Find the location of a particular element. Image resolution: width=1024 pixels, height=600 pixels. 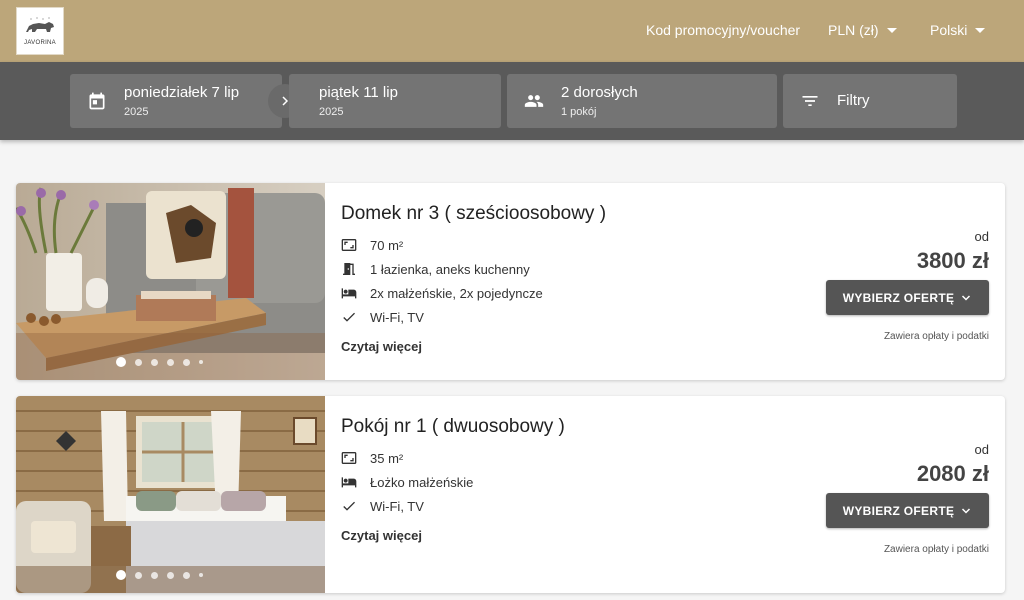

door-icon is located at coordinates (349, 269).